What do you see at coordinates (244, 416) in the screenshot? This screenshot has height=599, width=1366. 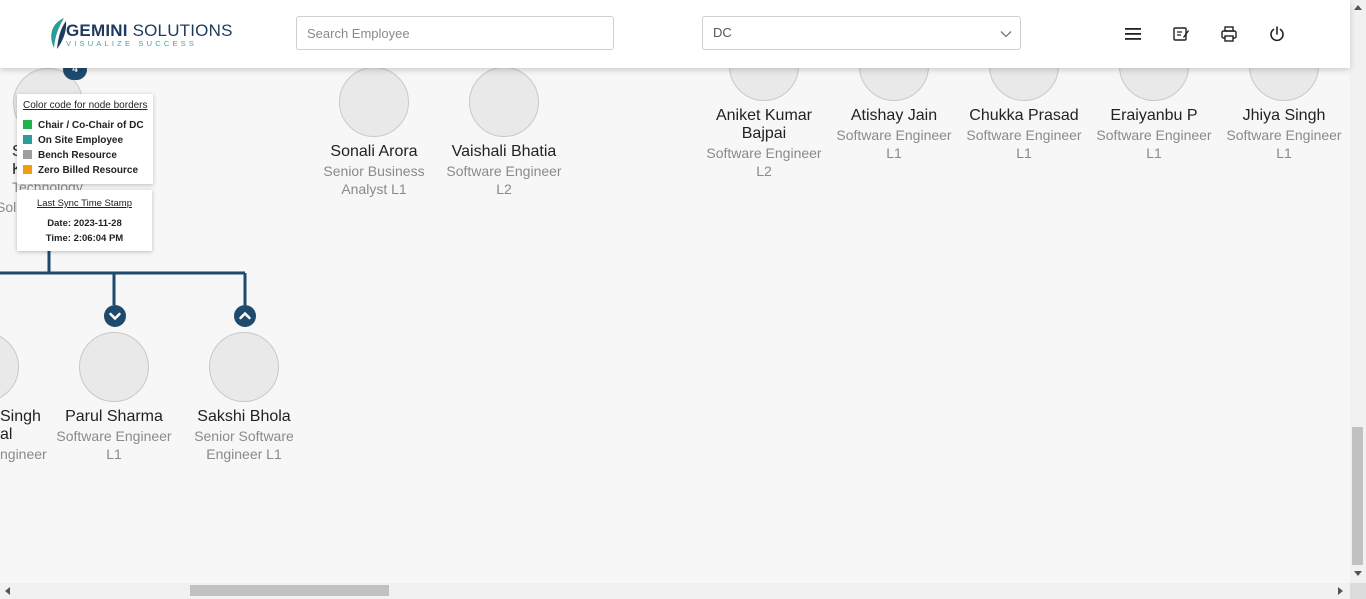 I see `employee-name: Sakshi Bhola` at bounding box center [244, 416].